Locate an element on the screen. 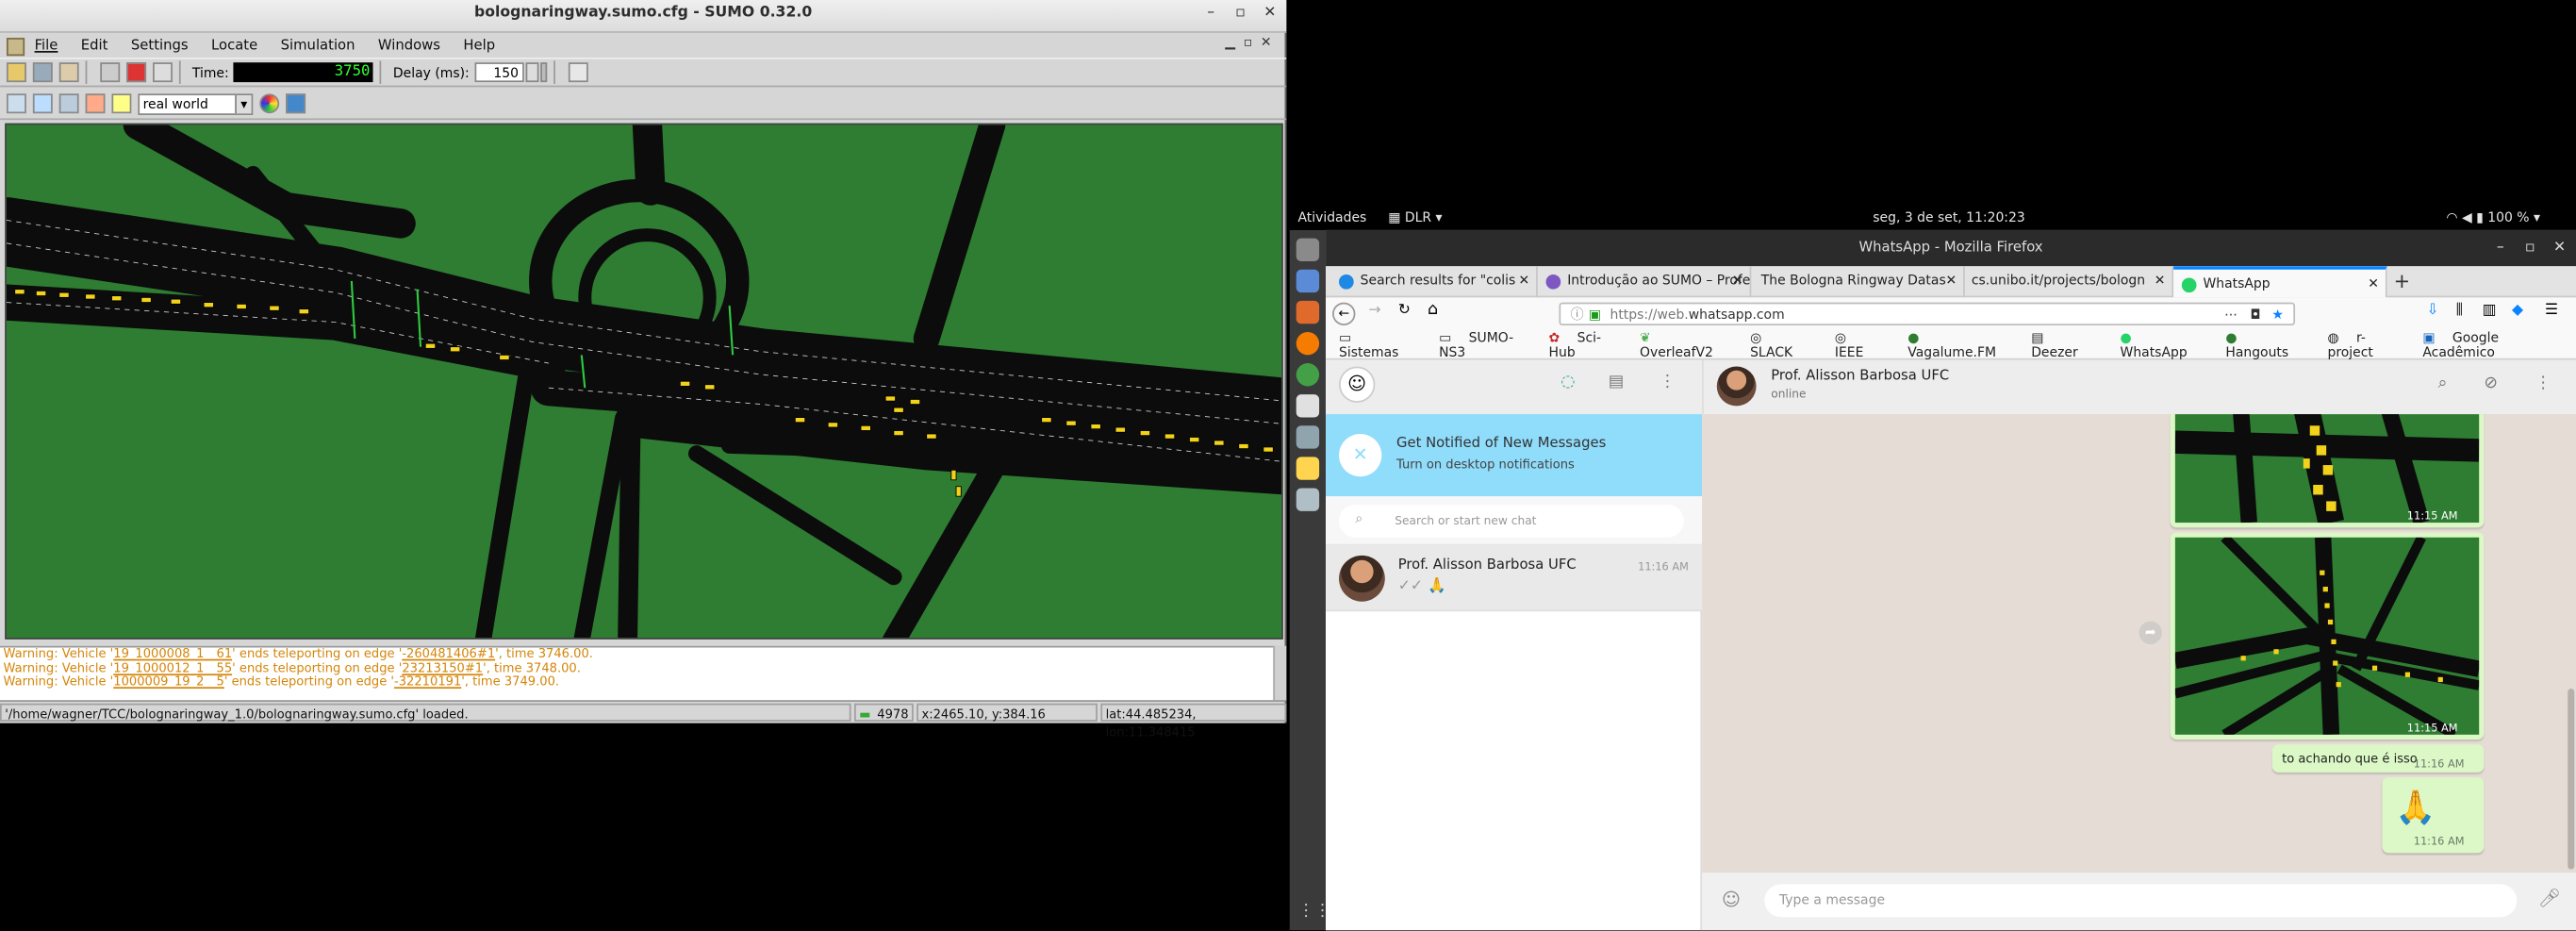 The width and height of the screenshot is (2576, 931). bookmark-r-project: ◍ r-project is located at coordinates (2368, 343).